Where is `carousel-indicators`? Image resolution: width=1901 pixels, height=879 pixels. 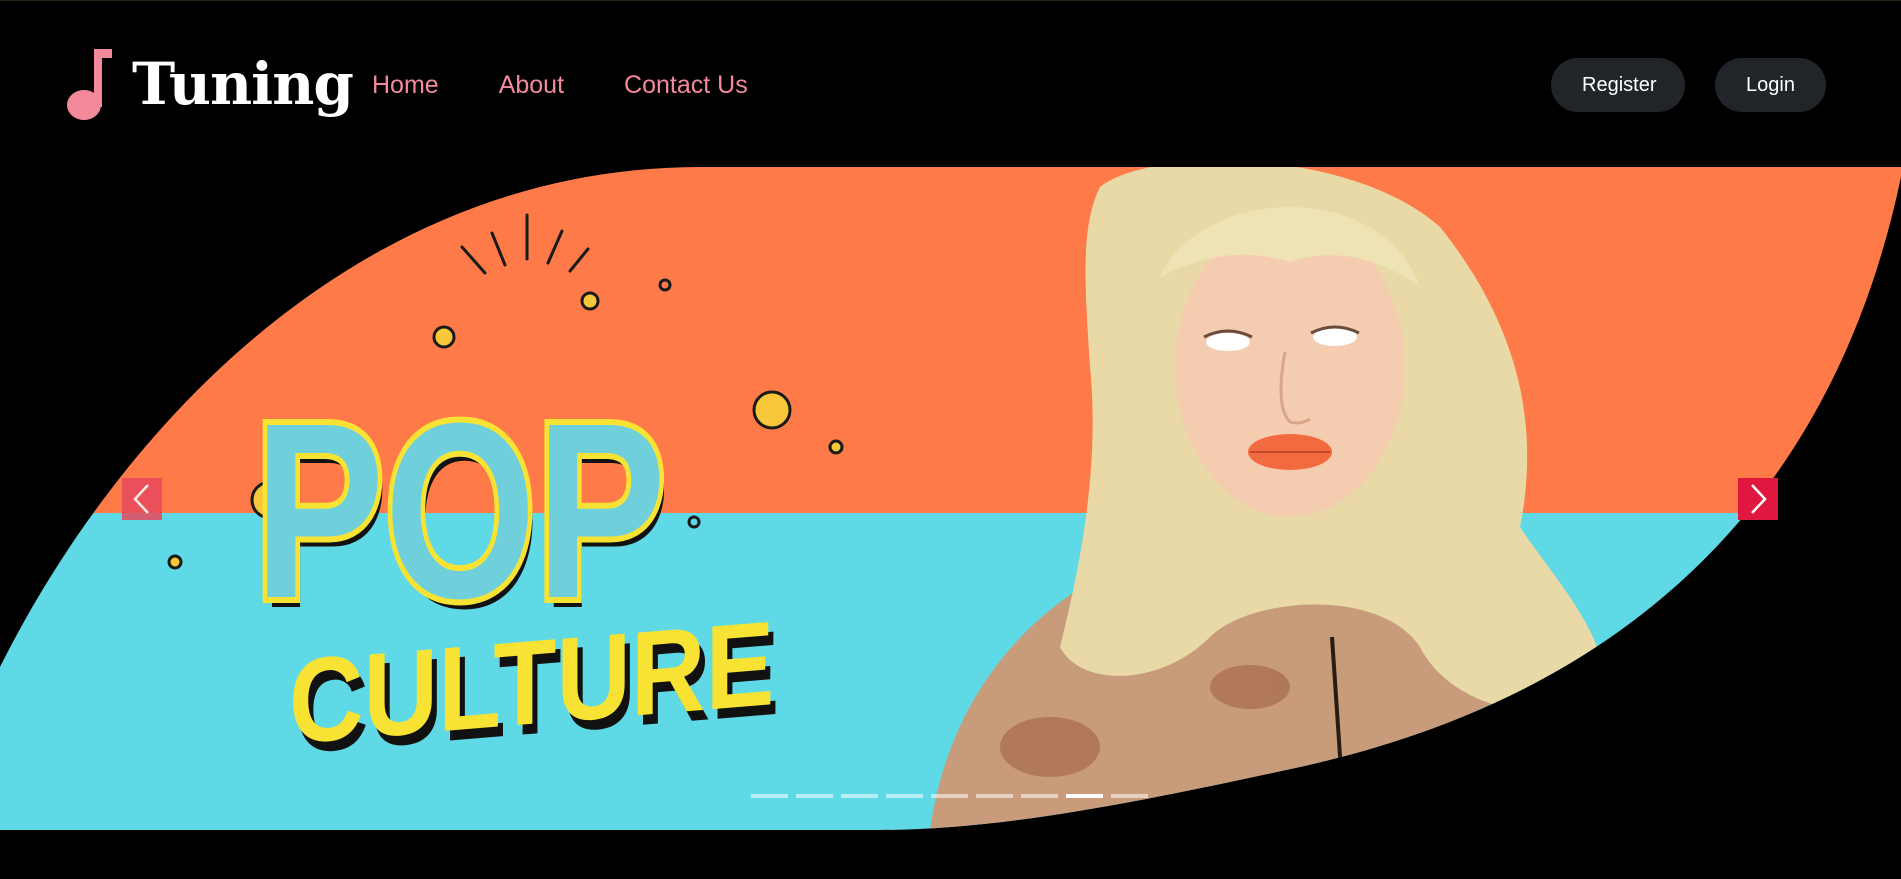 carousel-indicators is located at coordinates (949, 796).